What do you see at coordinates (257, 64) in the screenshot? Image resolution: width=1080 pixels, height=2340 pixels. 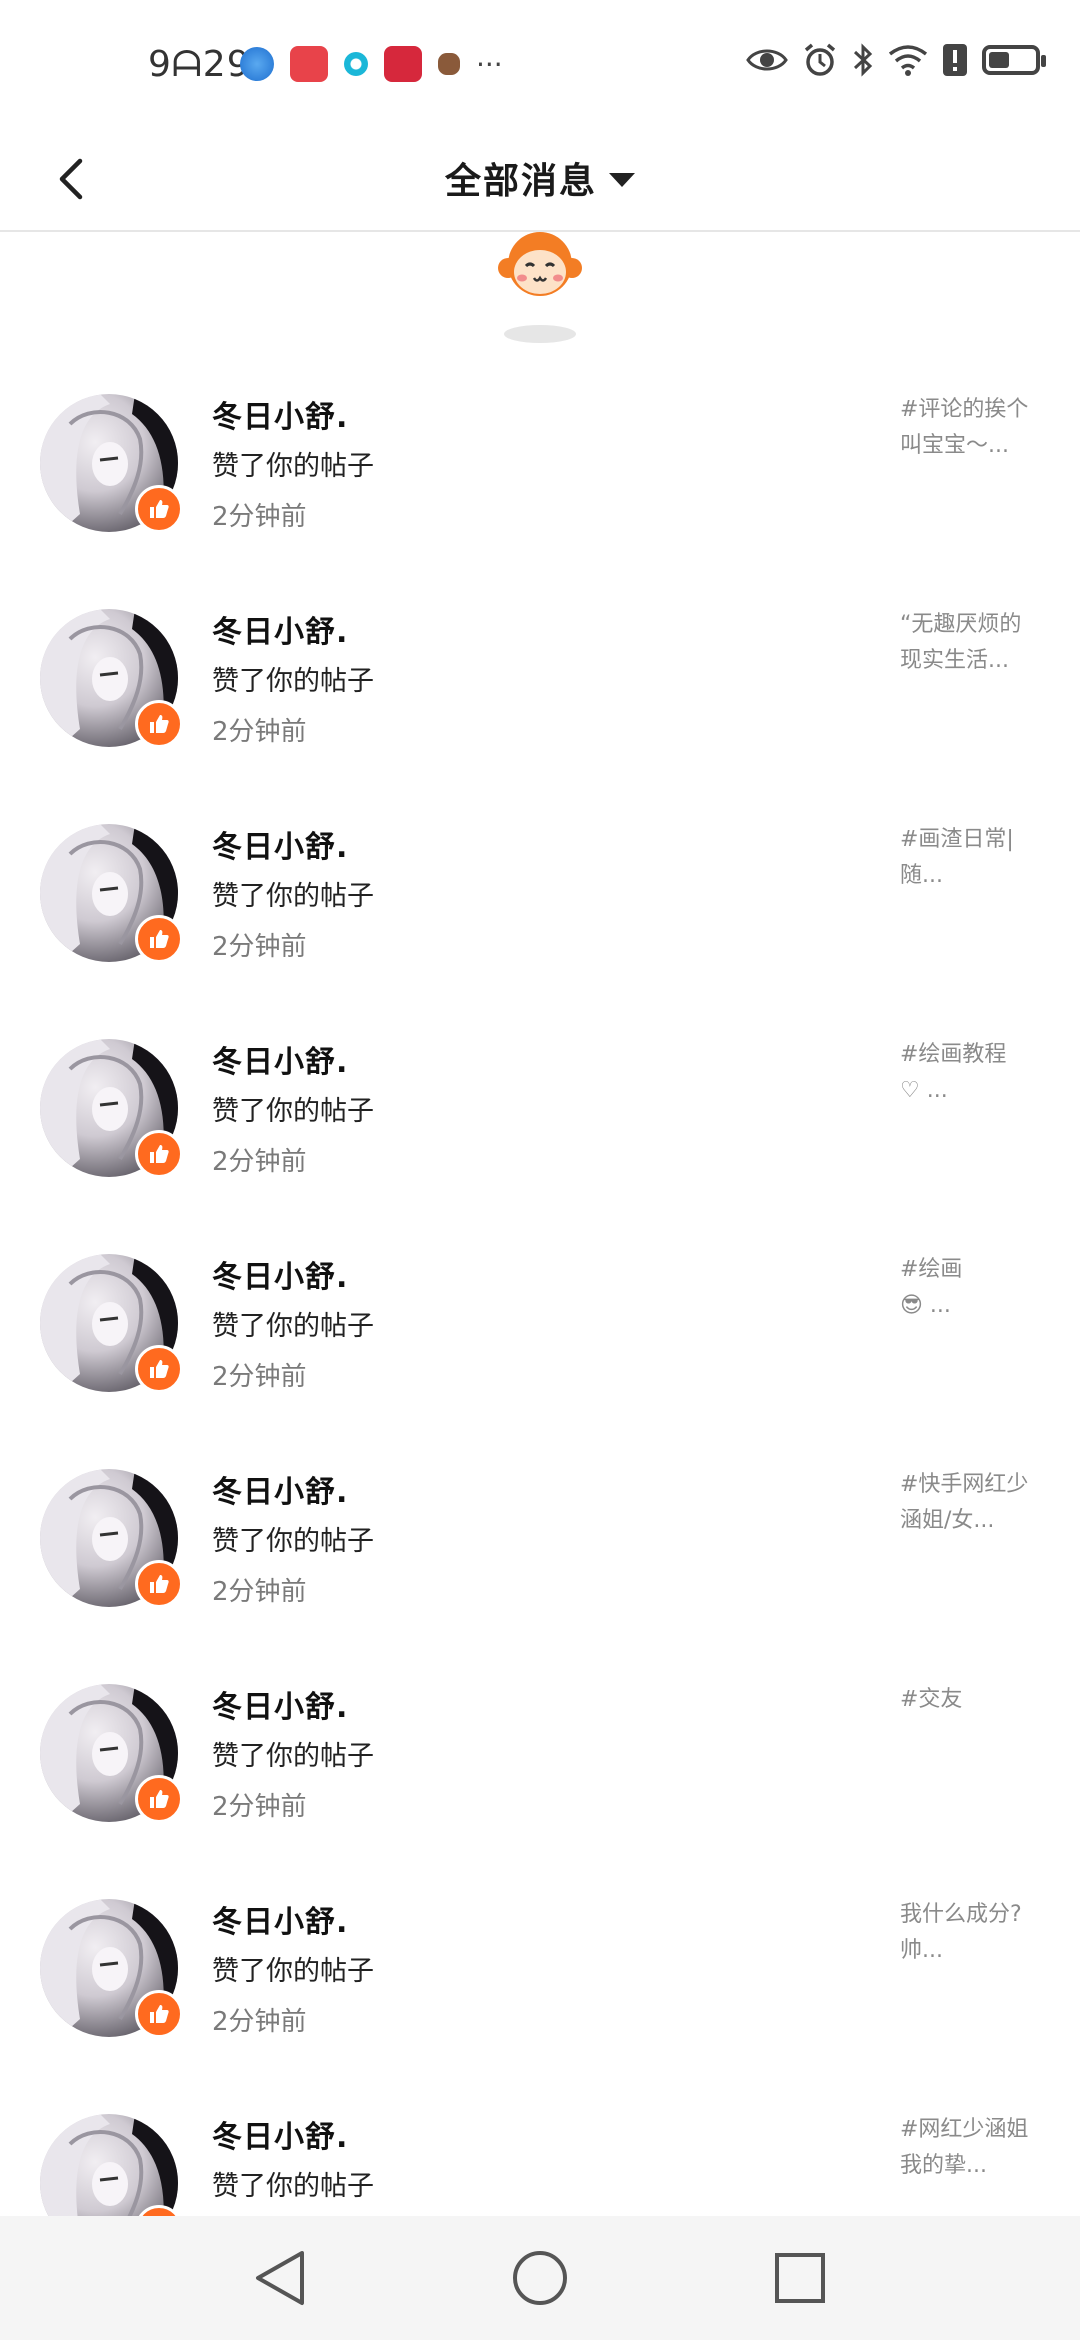 I see `browser-icon` at bounding box center [257, 64].